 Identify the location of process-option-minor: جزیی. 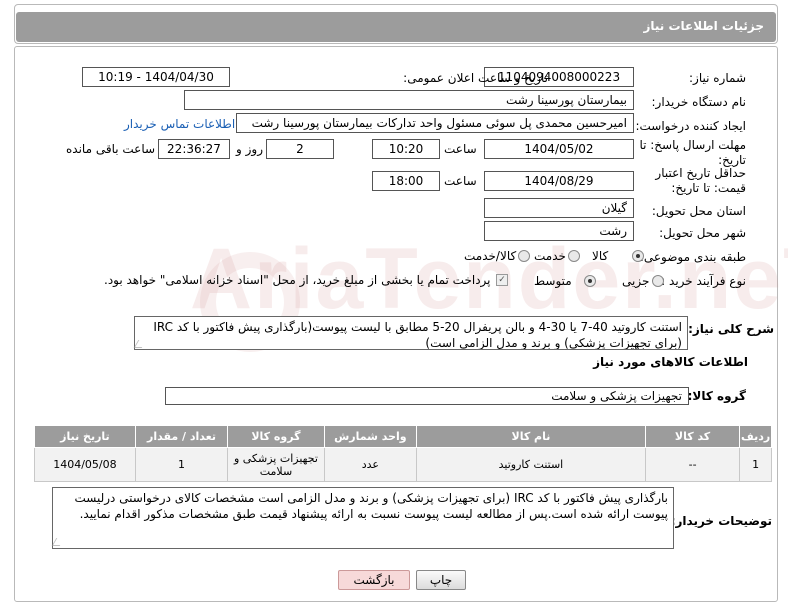
(636, 281).